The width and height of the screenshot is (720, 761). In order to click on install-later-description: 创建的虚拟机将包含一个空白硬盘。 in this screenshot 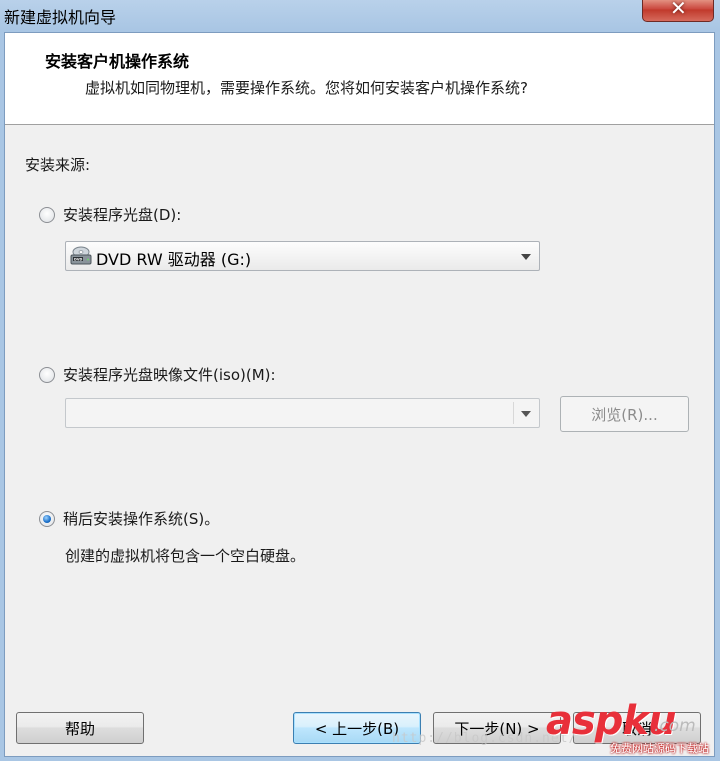, I will do `click(185, 556)`.